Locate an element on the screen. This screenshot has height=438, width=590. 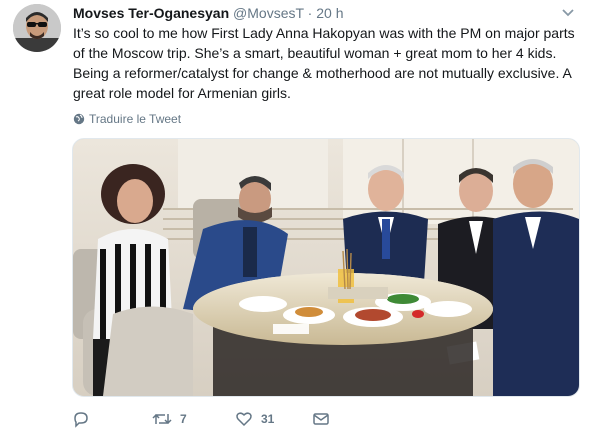
translate-label: Traduire le Tweet is located at coordinates (135, 119).